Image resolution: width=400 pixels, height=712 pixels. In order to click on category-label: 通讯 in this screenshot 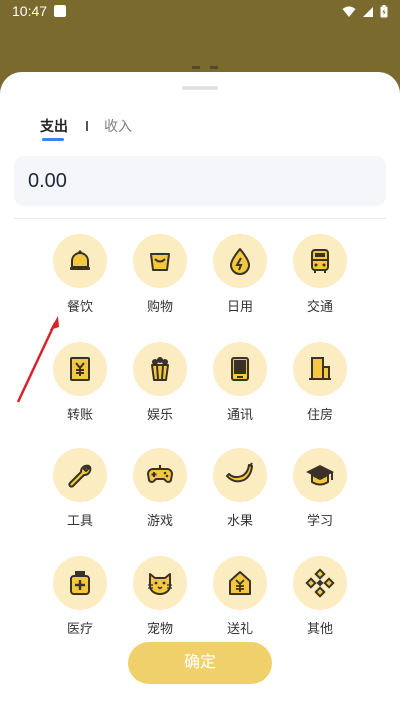, I will do `click(239, 414)`.